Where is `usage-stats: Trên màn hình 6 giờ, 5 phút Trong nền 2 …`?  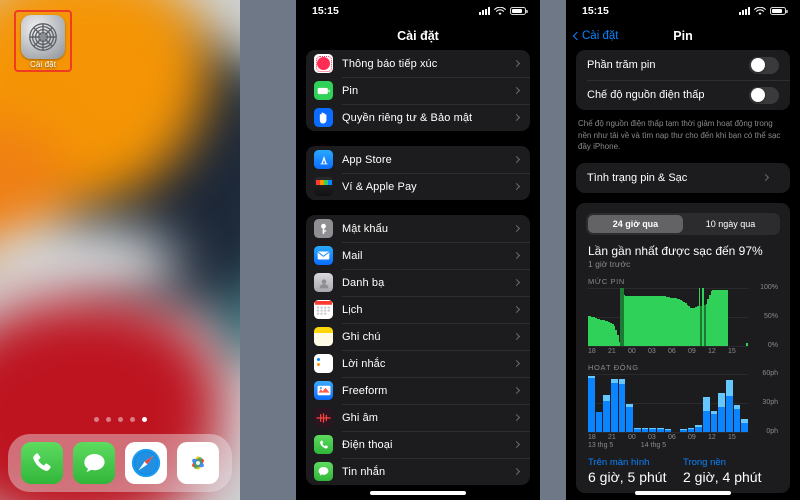 usage-stats: Trên màn hình 6 giờ, 5 phút Trong nền 2 … is located at coordinates (683, 471).